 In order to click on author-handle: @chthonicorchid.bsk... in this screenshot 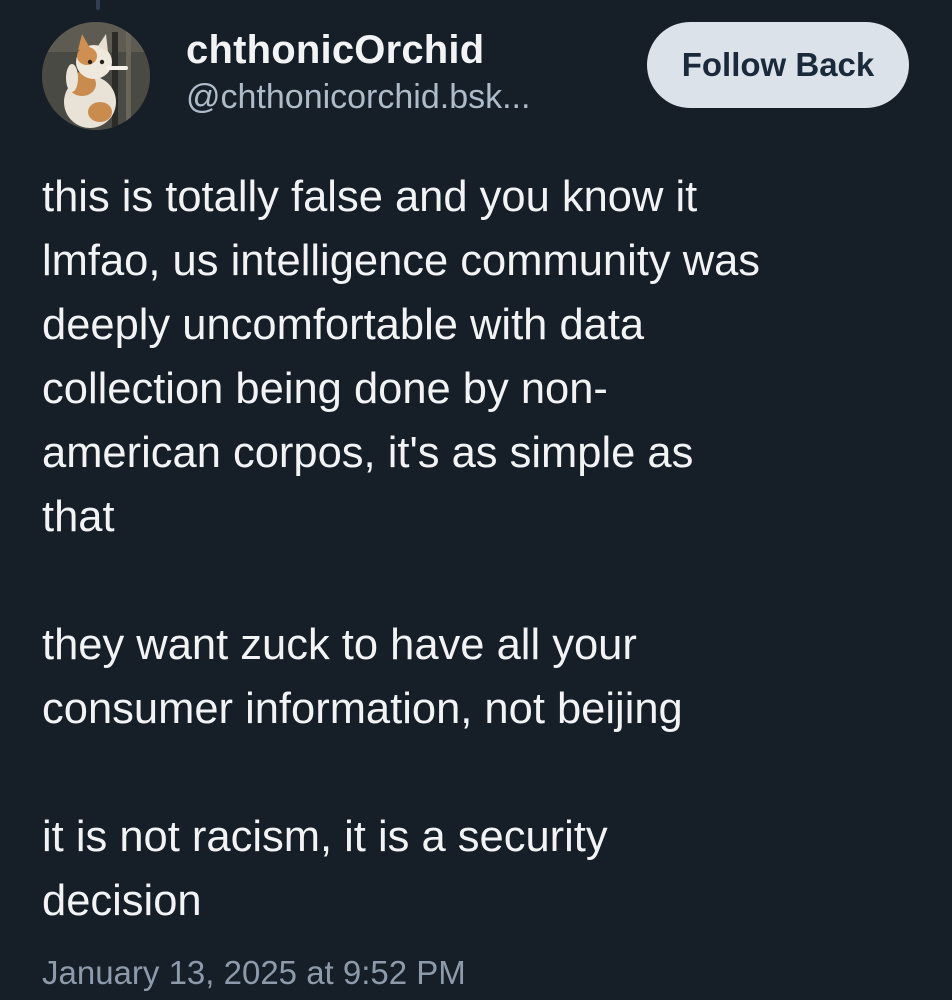, I will do `click(406, 97)`.